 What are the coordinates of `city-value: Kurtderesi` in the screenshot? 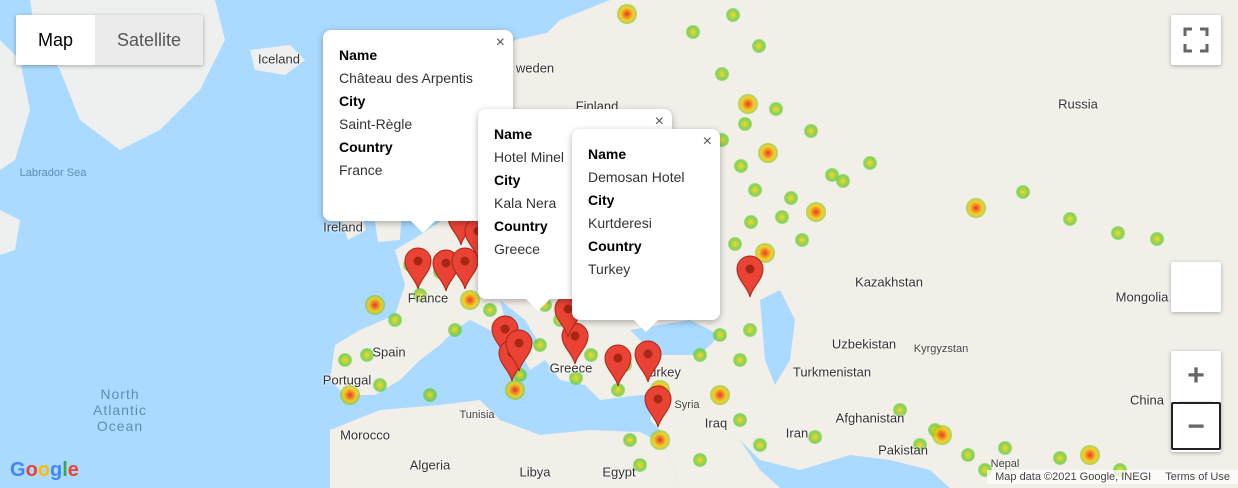 It's located at (620, 223).